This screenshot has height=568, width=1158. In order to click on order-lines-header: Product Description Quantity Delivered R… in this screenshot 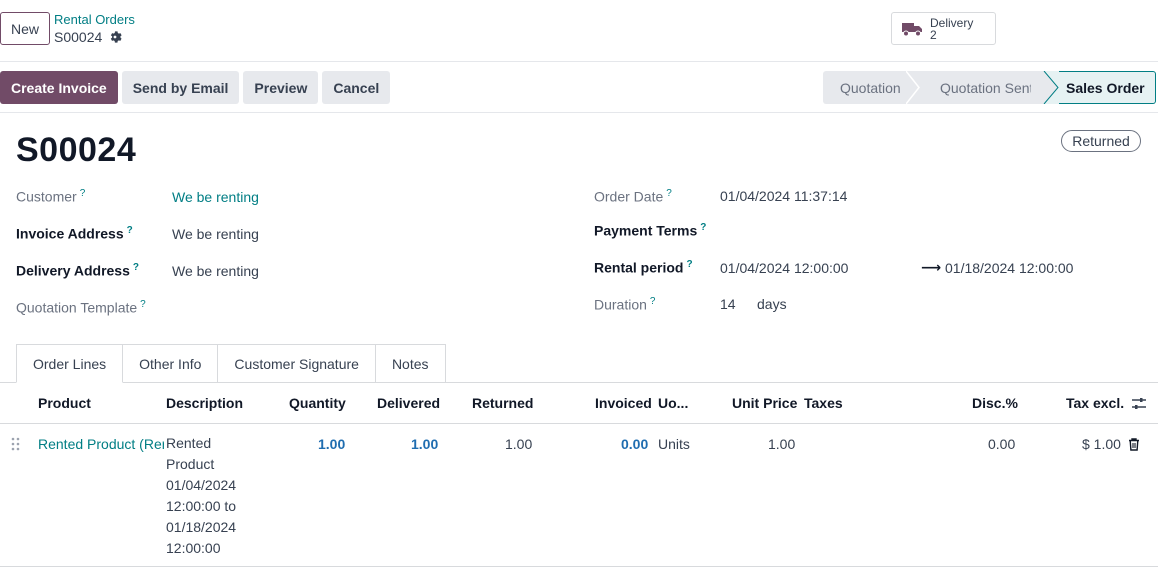, I will do `click(579, 403)`.